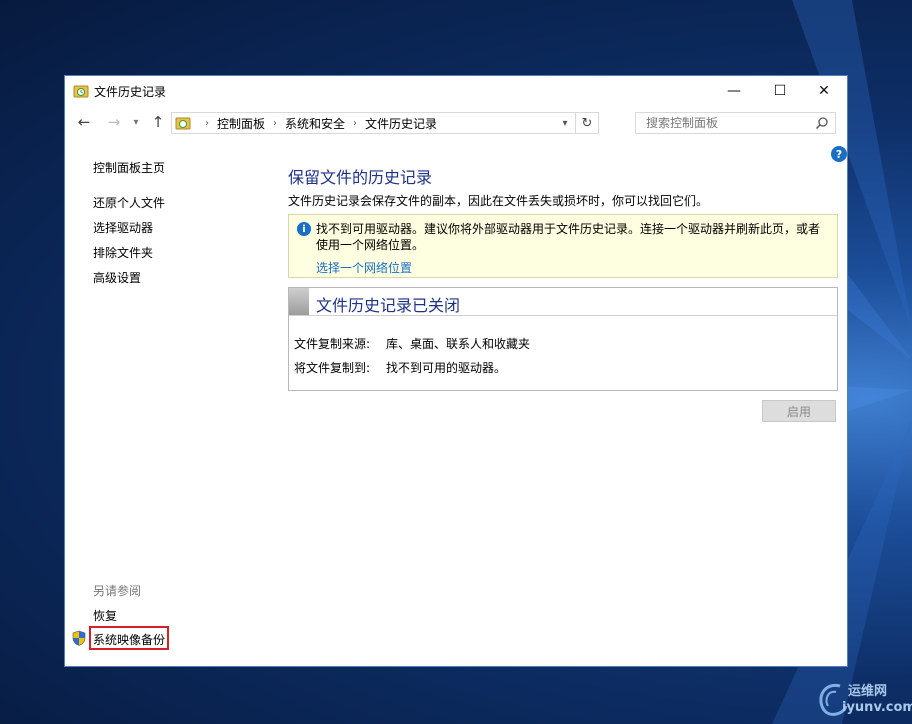 This screenshot has height=724, width=912. I want to click on search-icon, so click(822, 123).